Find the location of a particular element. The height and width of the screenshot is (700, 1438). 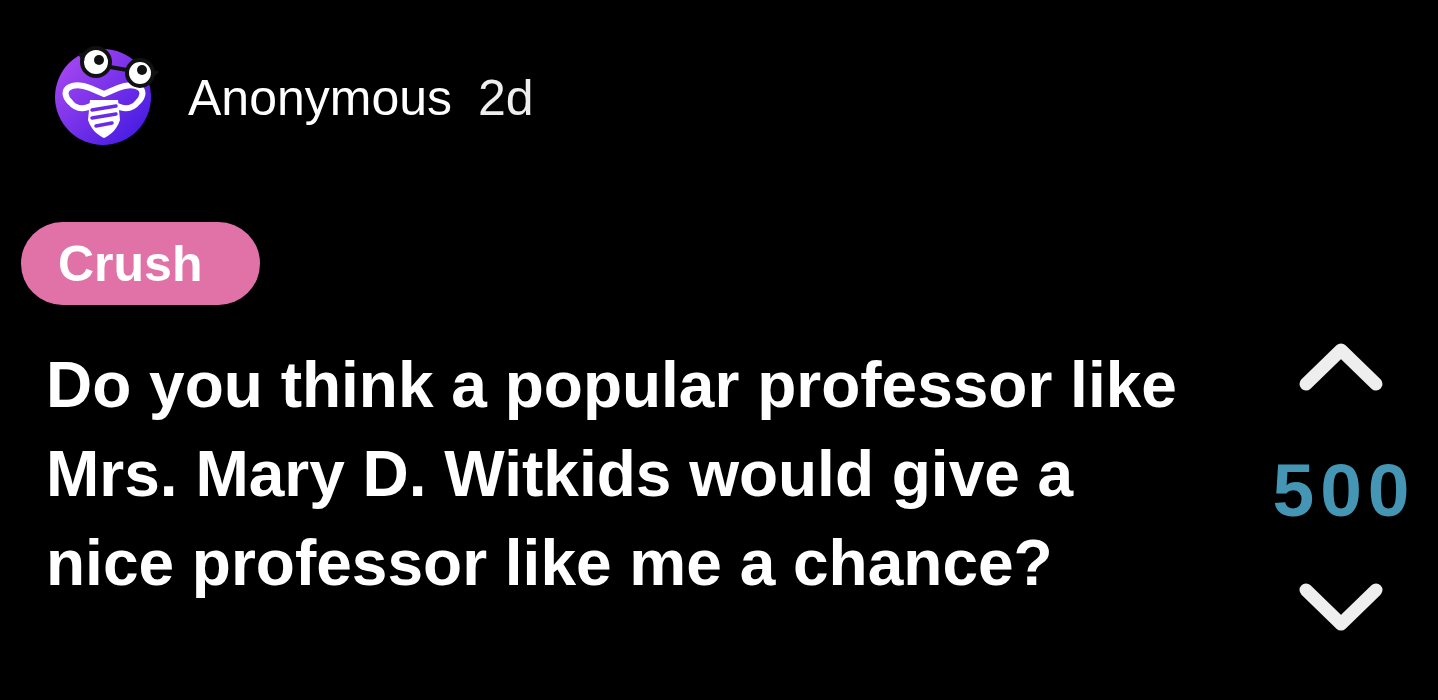

chevron-down-icon is located at coordinates (1341, 607).